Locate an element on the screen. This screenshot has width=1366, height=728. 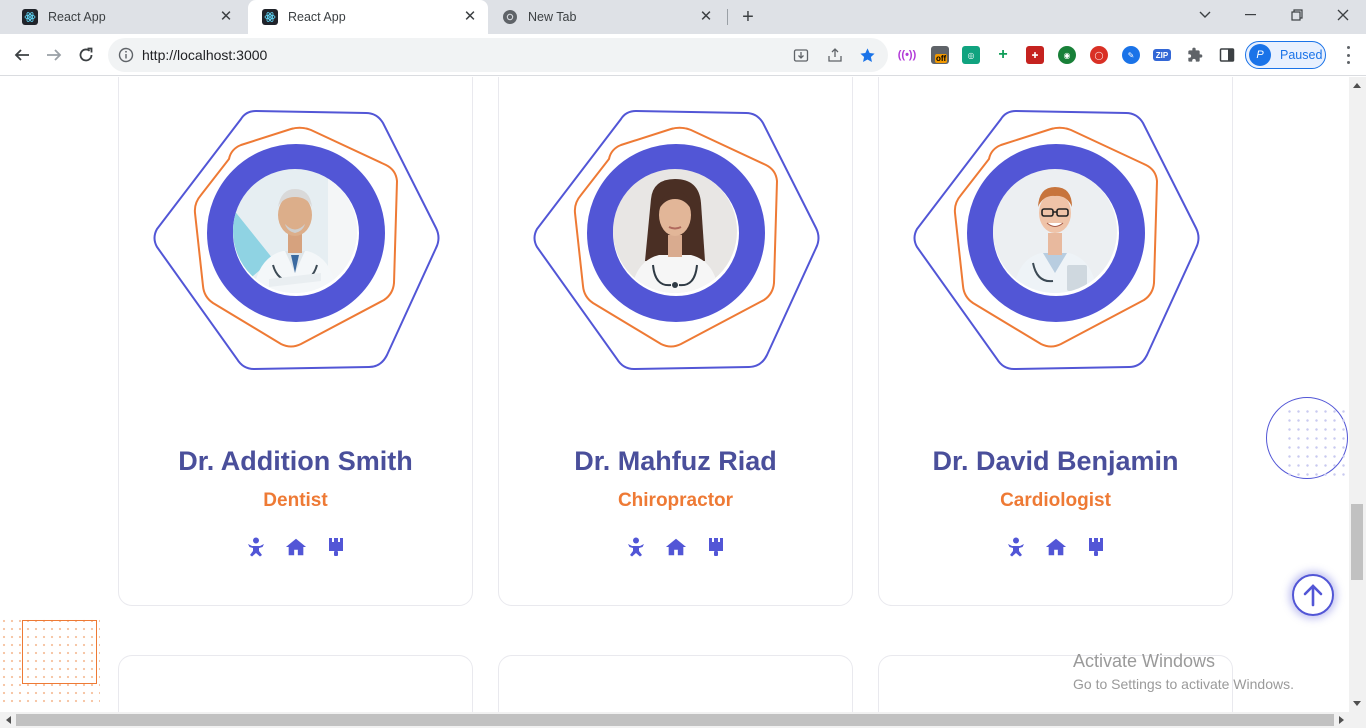
doctor-name: Dr. Addition Smith is located at coordinates (295, 461).